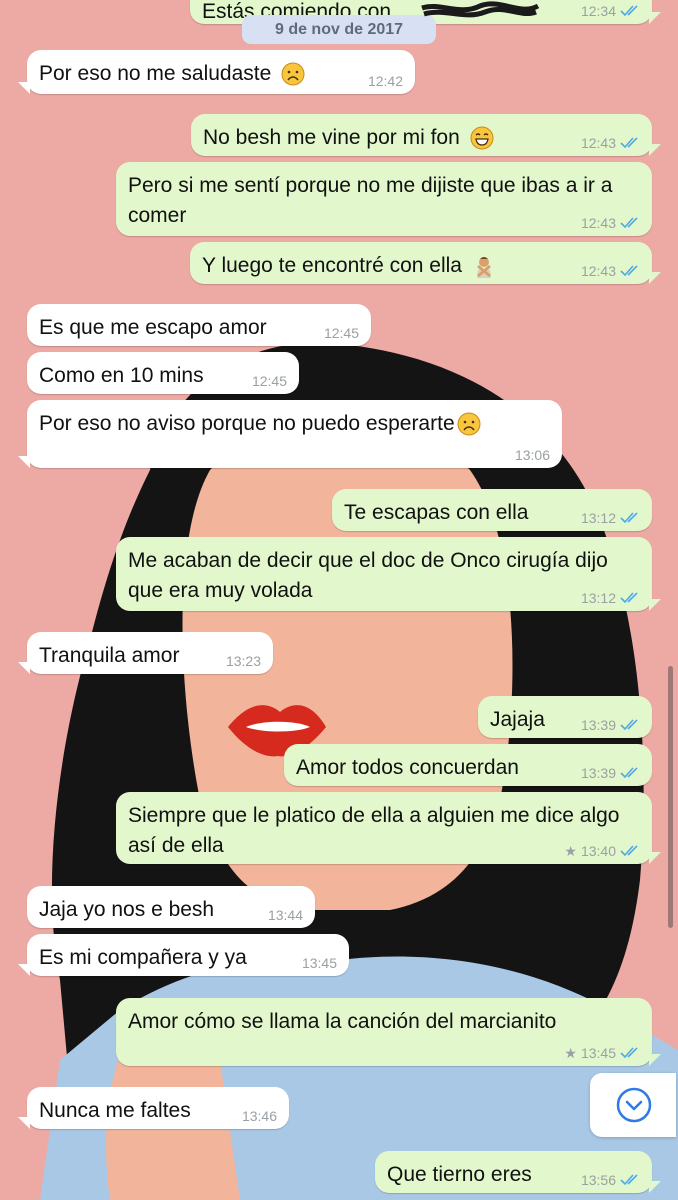 This screenshot has height=1200, width=678. Describe the element at coordinates (670, 797) in the screenshot. I see `scrollbar` at that location.